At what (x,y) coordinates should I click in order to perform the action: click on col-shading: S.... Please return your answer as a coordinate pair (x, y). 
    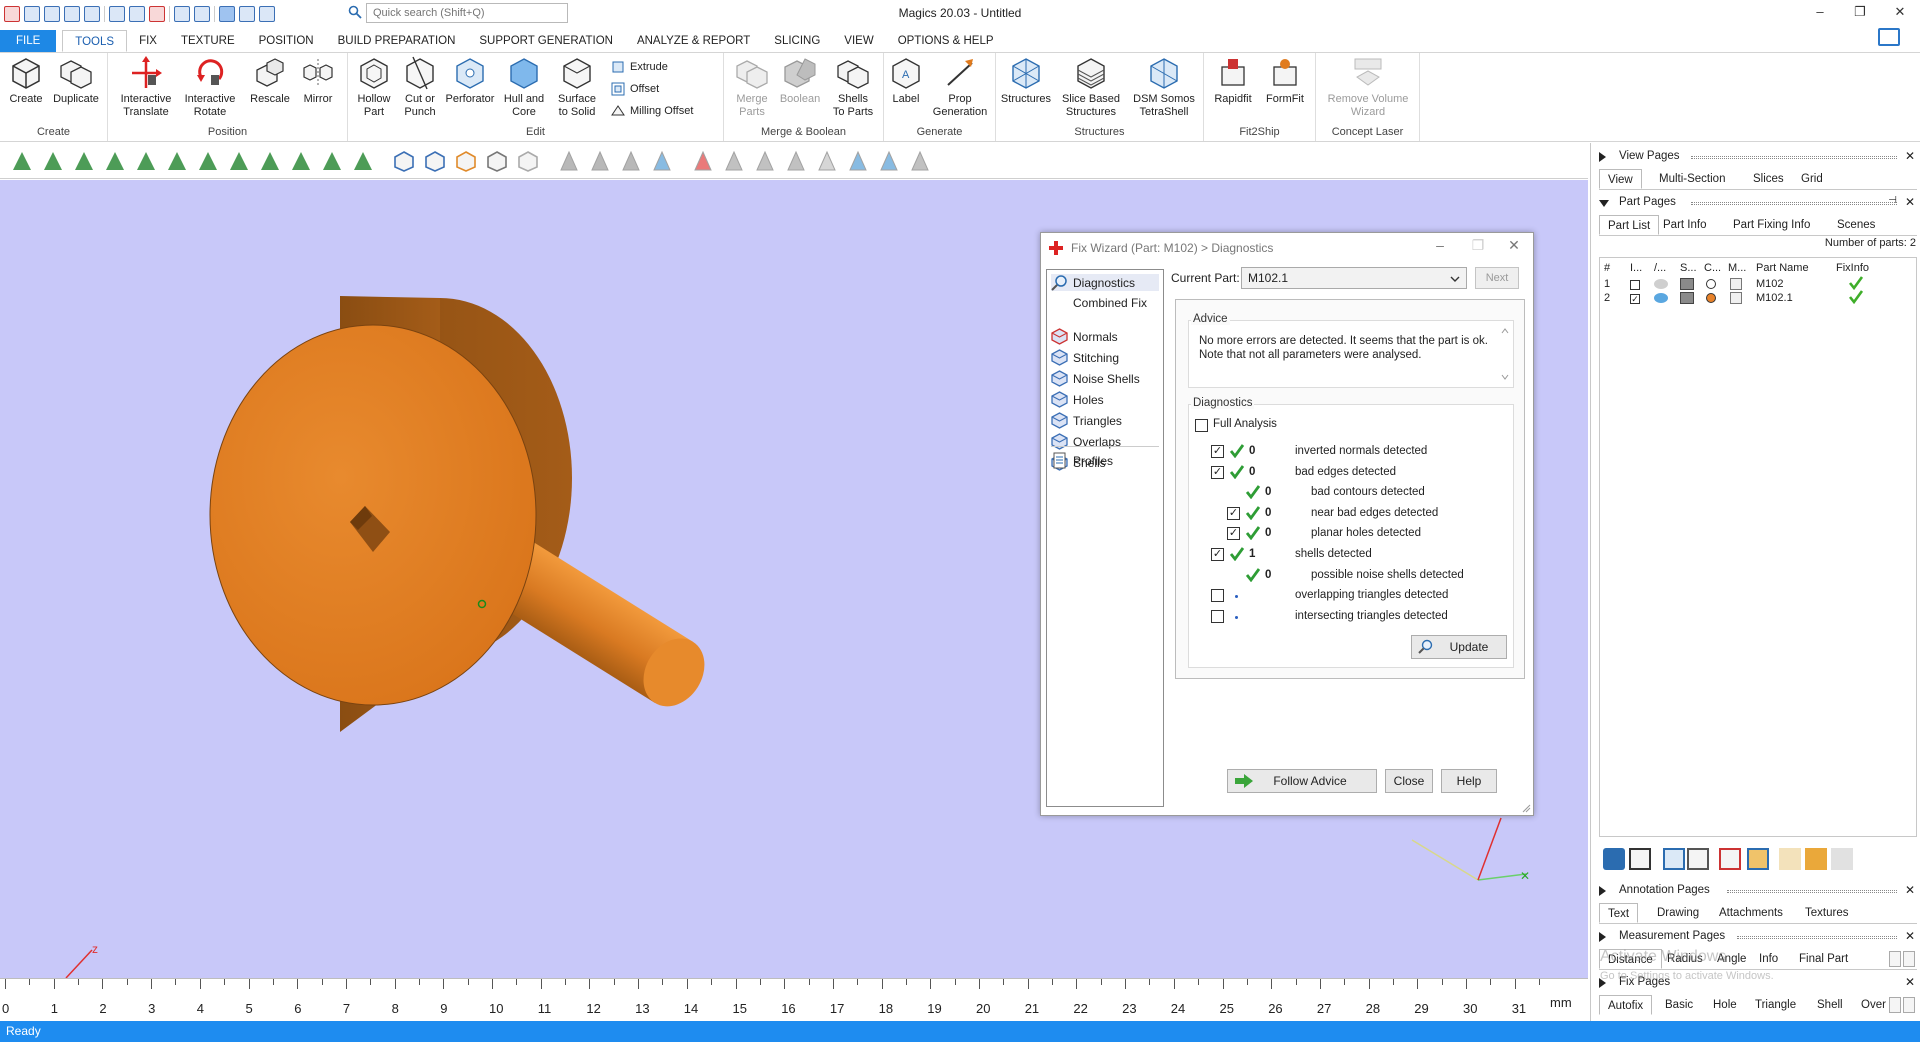
    Looking at the image, I should click on (1688, 268).